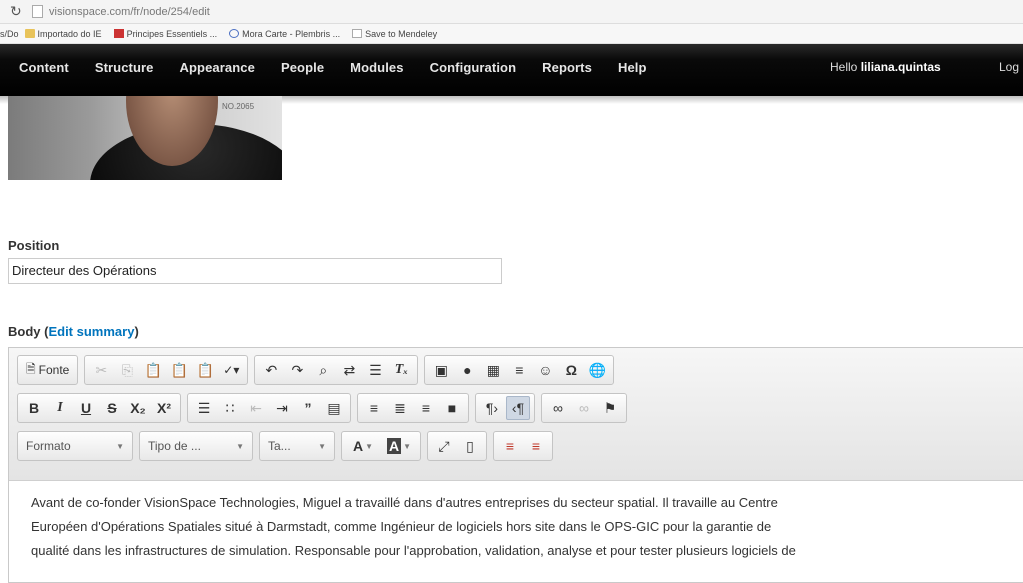 The height and width of the screenshot is (583, 1023). Describe the element at coordinates (282, 408) in the screenshot. I see `indent-icon: ⇥` at that location.